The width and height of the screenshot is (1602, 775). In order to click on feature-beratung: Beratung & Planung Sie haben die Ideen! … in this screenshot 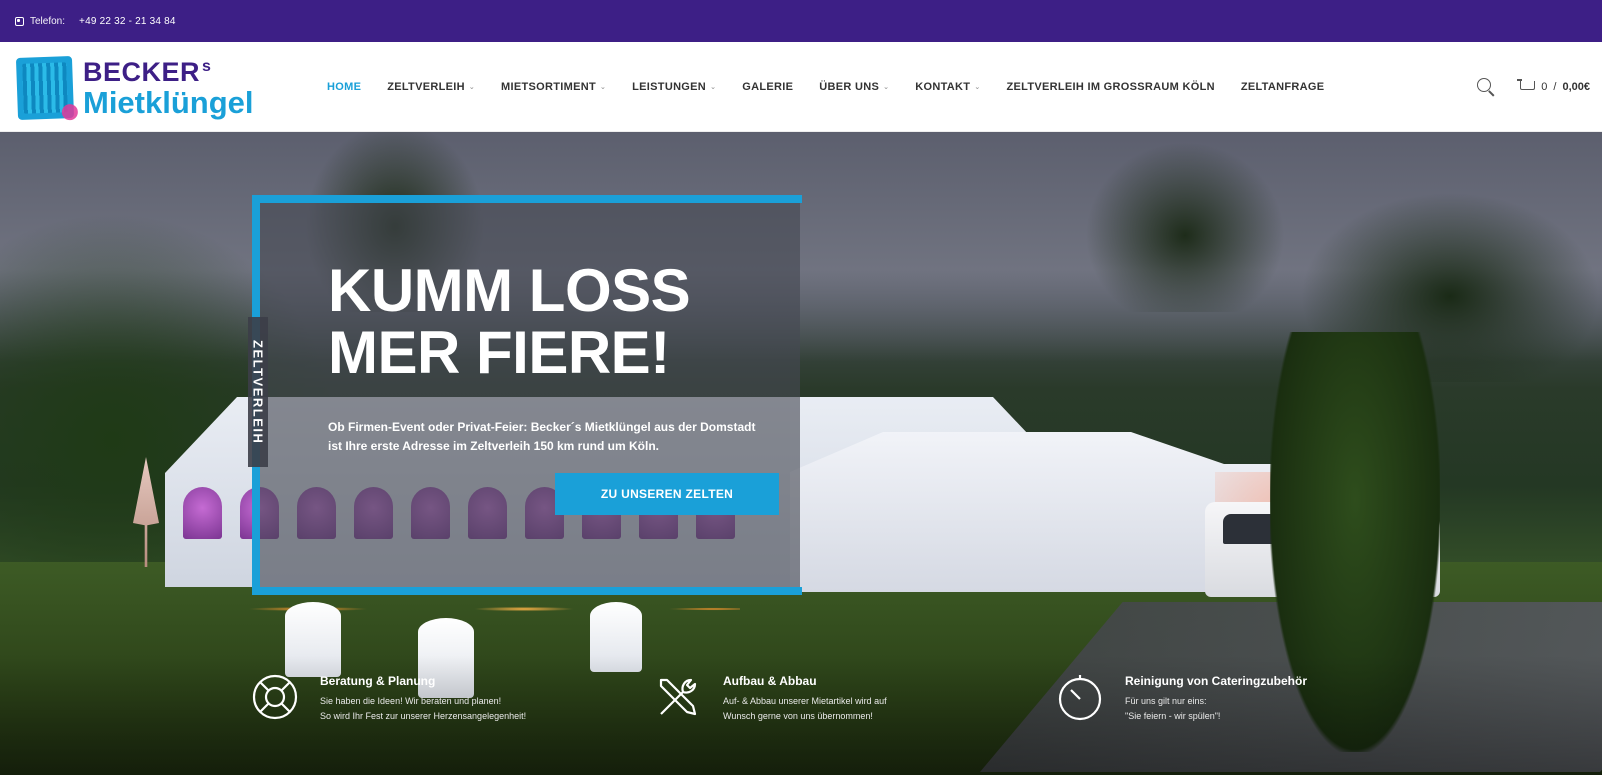, I will do `click(388, 698)`.